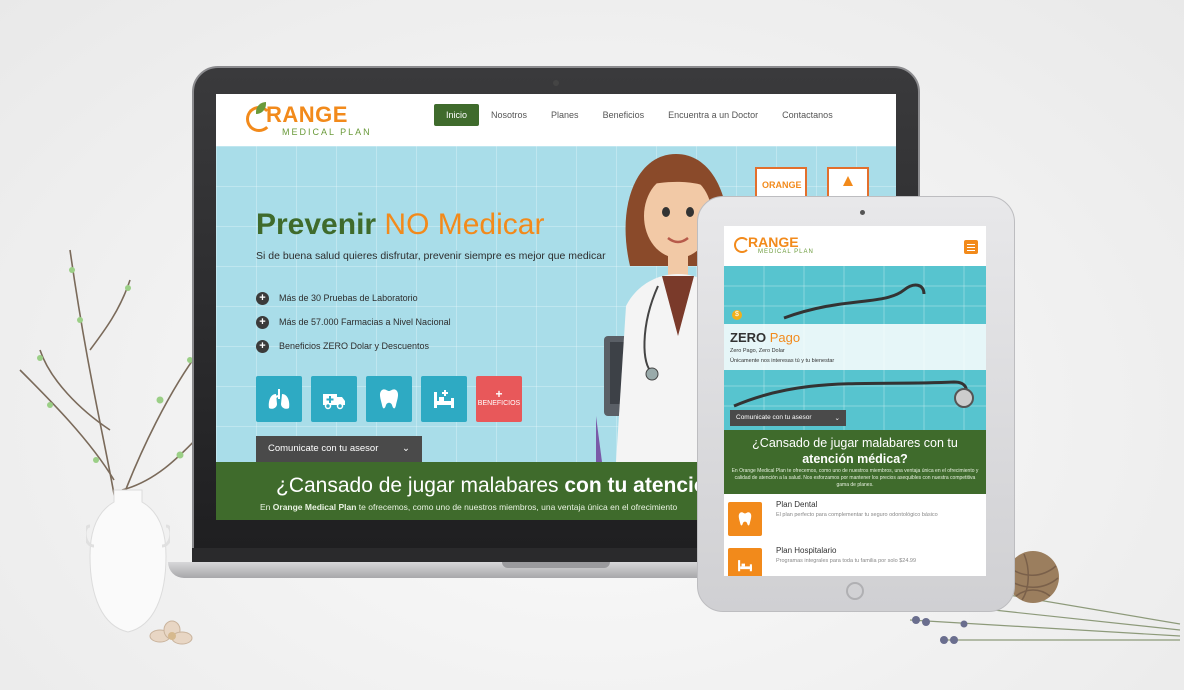 Image resolution: width=1184 pixels, height=690 pixels. I want to click on nav-beneficios: Beneficios, so click(624, 115).